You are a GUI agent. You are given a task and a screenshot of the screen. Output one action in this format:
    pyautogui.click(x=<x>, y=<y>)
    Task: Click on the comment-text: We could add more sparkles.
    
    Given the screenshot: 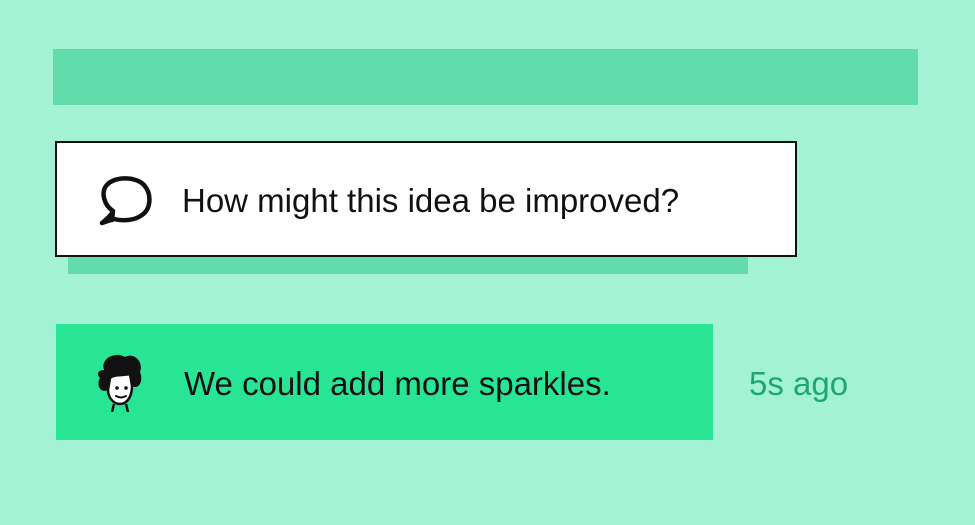 What is the action you would take?
    pyautogui.click(x=397, y=383)
    